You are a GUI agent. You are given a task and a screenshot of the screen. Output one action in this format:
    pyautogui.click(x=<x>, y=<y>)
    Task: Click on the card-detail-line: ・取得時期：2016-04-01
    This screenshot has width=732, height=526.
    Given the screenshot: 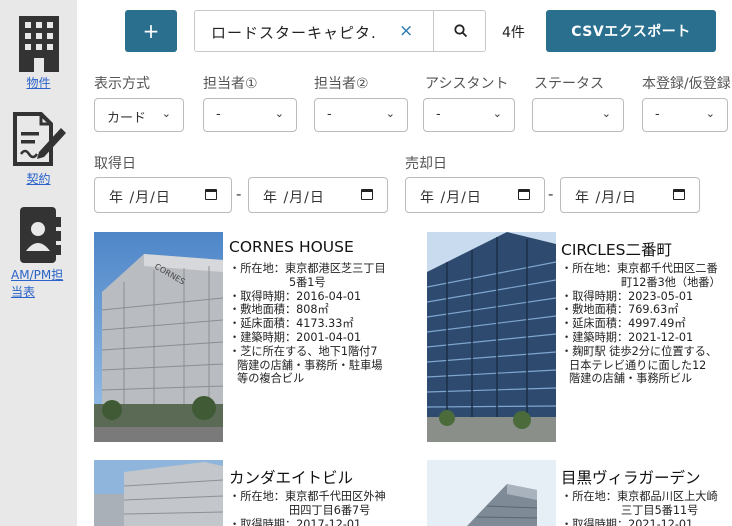 What is the action you would take?
    pyautogui.click(x=295, y=296)
    